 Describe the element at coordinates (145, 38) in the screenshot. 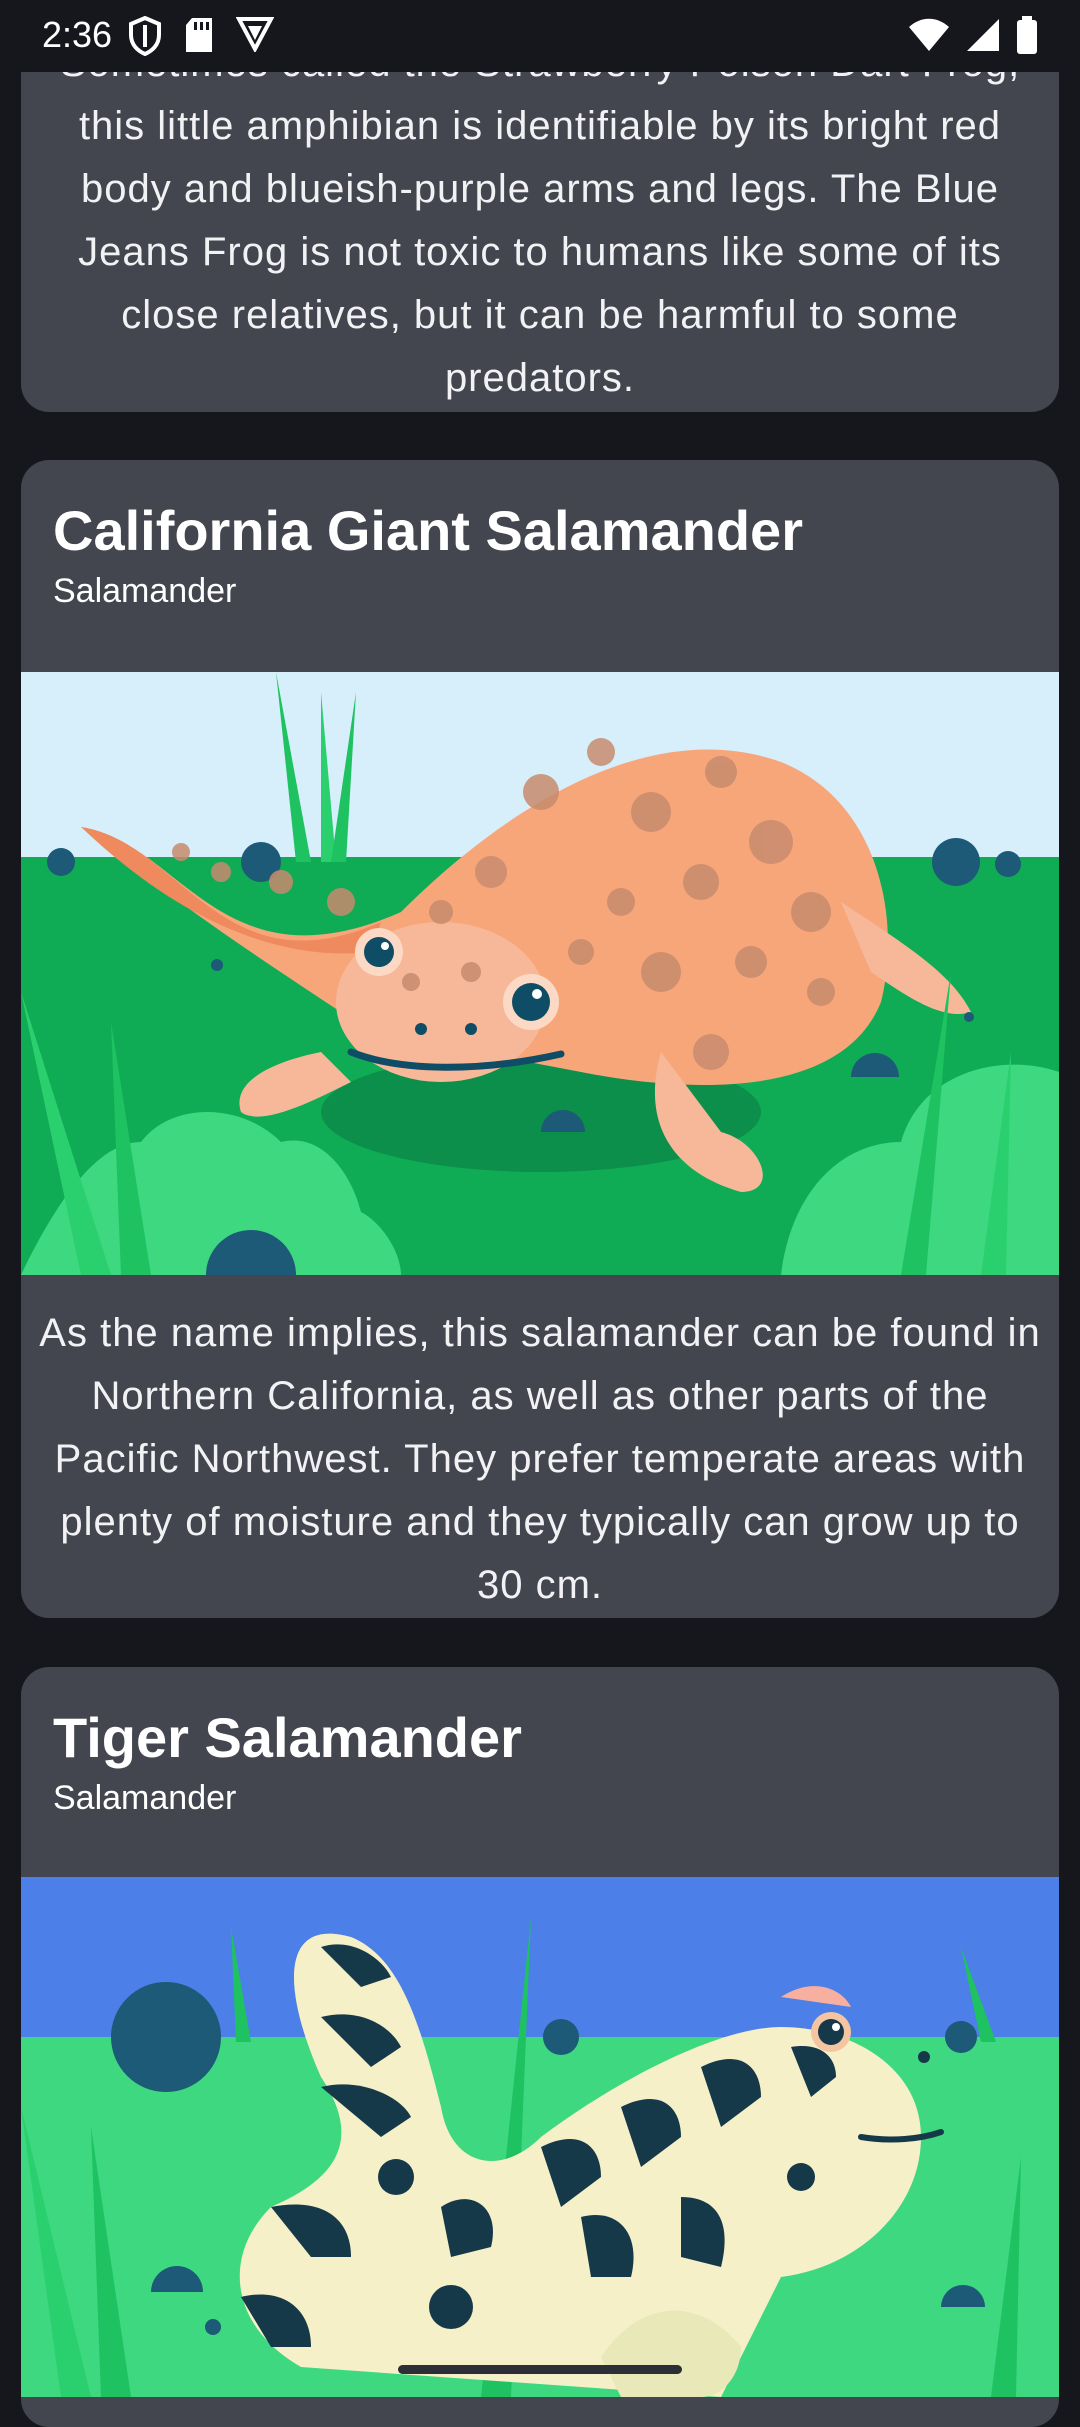

I see `shield-icon` at that location.